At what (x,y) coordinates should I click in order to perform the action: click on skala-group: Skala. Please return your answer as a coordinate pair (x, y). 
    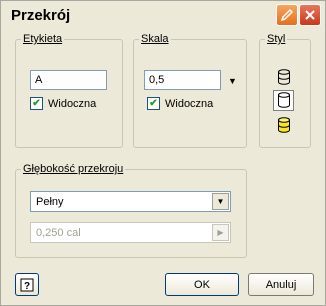
    Looking at the image, I should click on (190, 90).